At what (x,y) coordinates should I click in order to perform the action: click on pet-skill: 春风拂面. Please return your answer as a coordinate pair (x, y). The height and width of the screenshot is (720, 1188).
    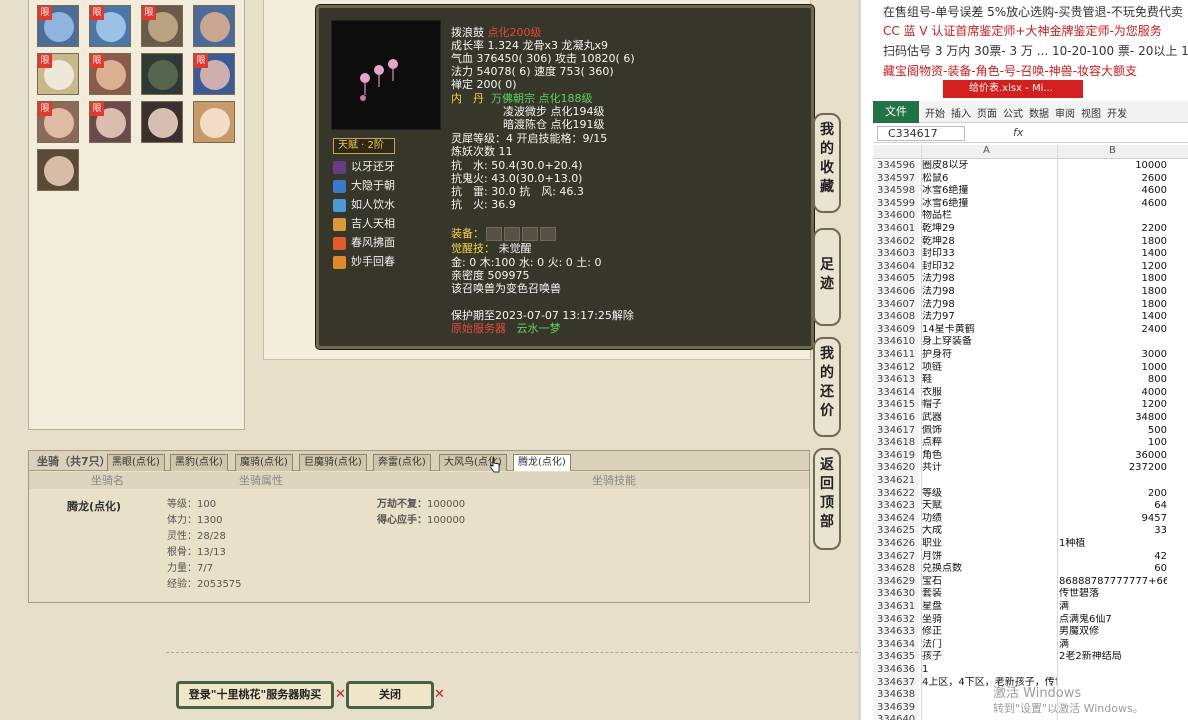
    Looking at the image, I should click on (364, 243).